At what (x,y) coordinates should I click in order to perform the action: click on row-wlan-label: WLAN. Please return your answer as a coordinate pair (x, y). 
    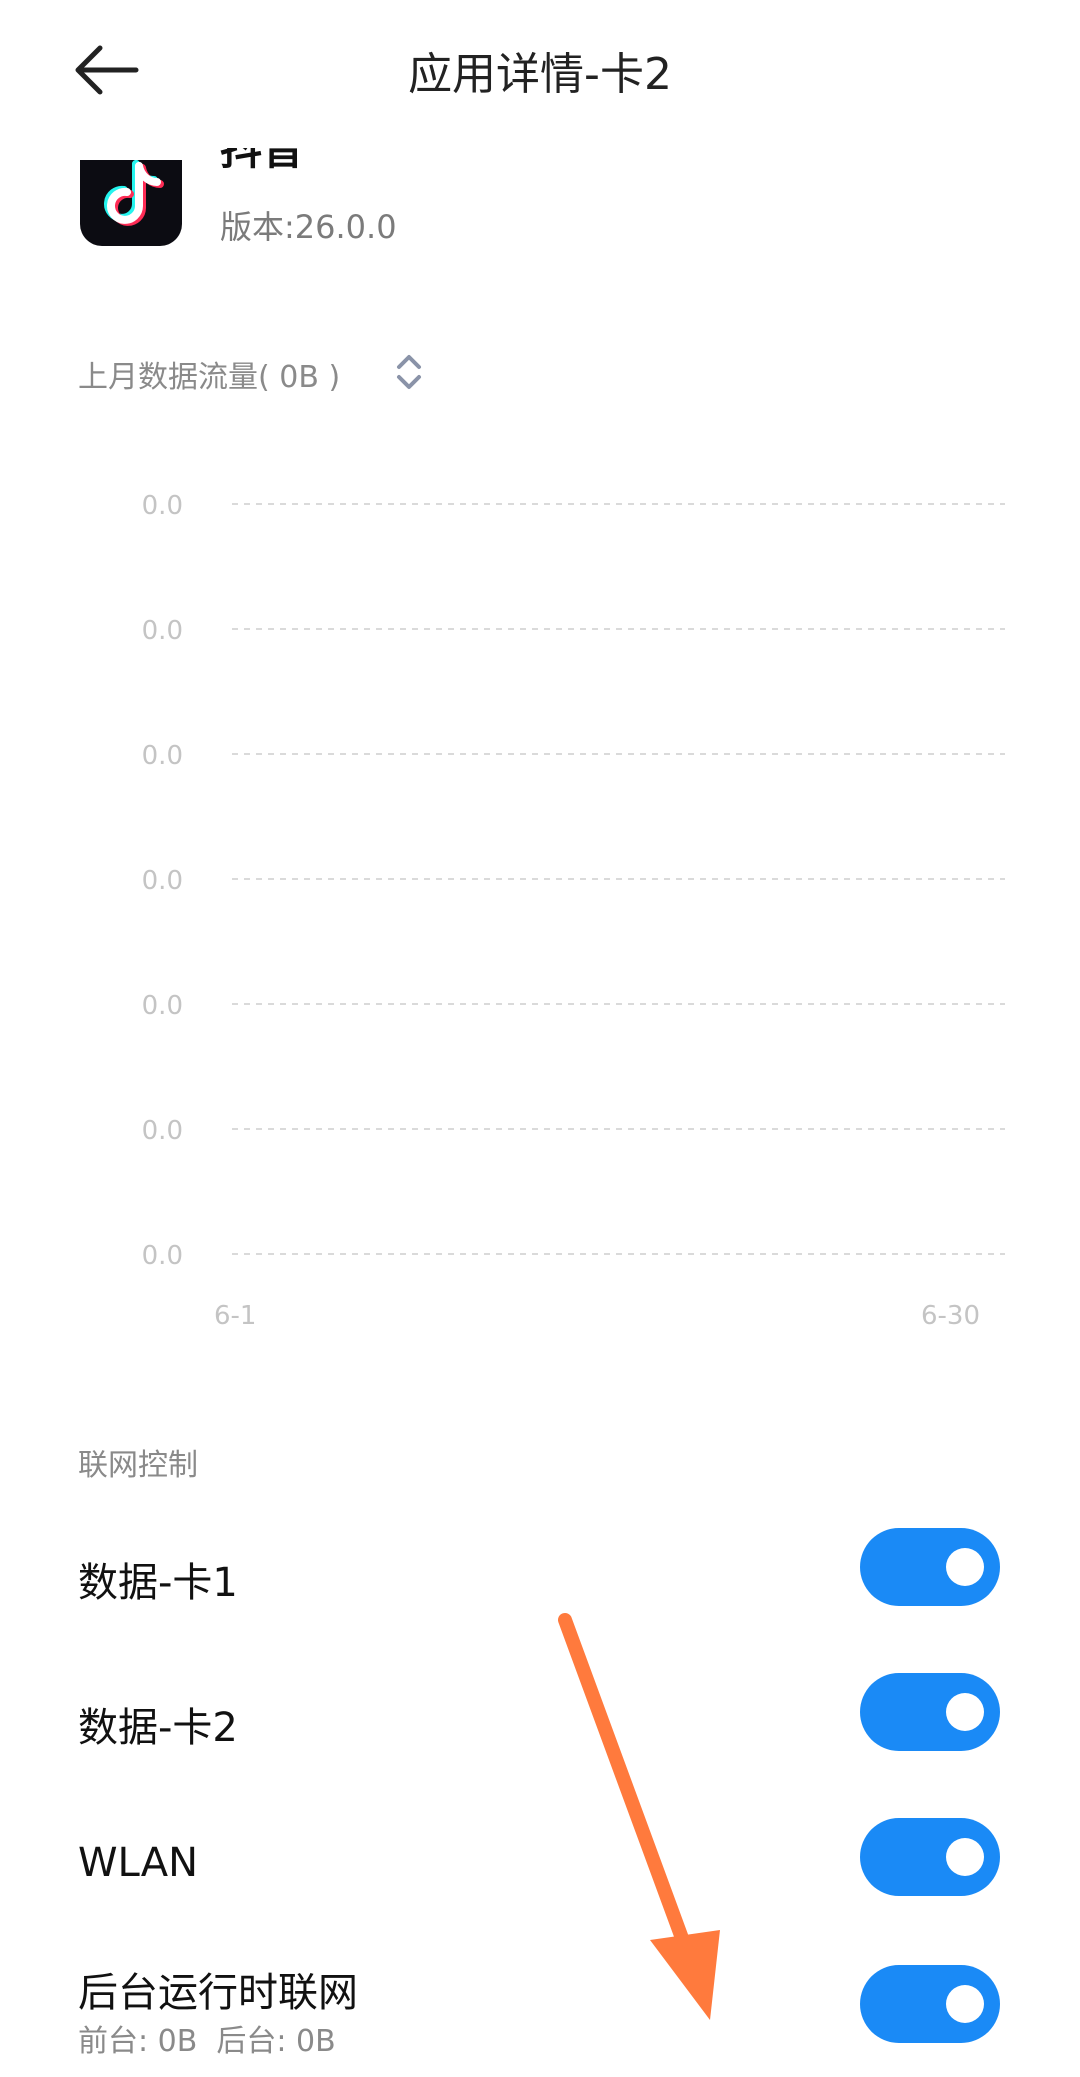
    Looking at the image, I should click on (138, 1863).